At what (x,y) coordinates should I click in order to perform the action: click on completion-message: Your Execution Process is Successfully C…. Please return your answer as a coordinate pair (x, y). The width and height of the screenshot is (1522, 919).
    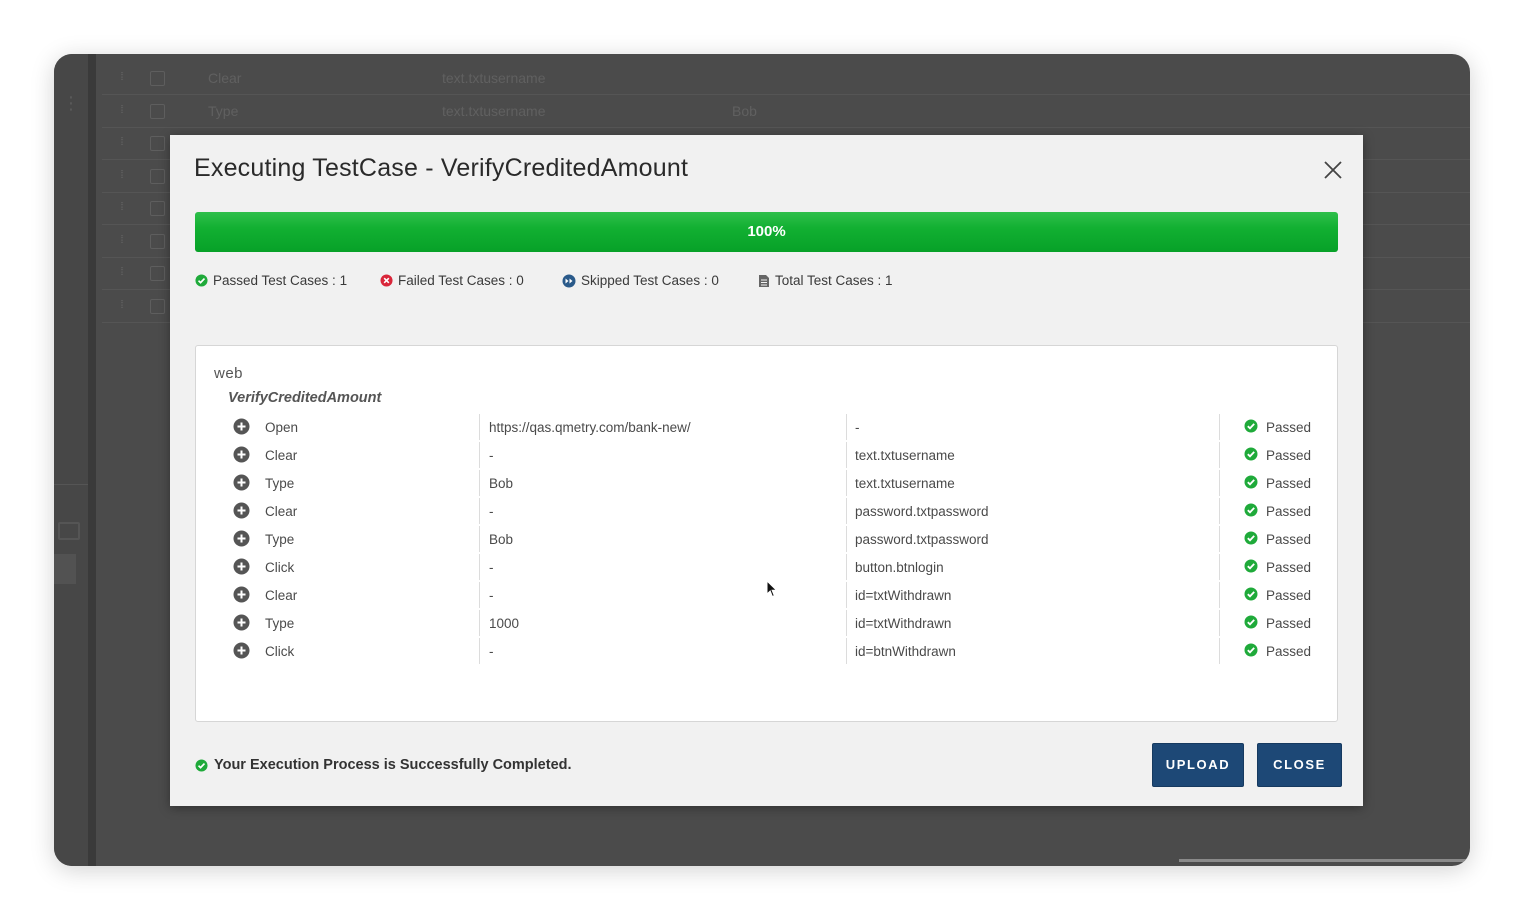
    Looking at the image, I should click on (383, 765).